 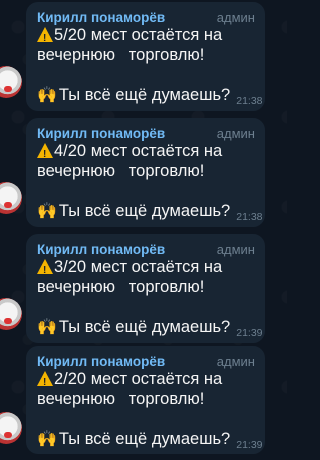 I want to click on message-text-line: 4/20 мест остаётся на, so click(x=138, y=151).